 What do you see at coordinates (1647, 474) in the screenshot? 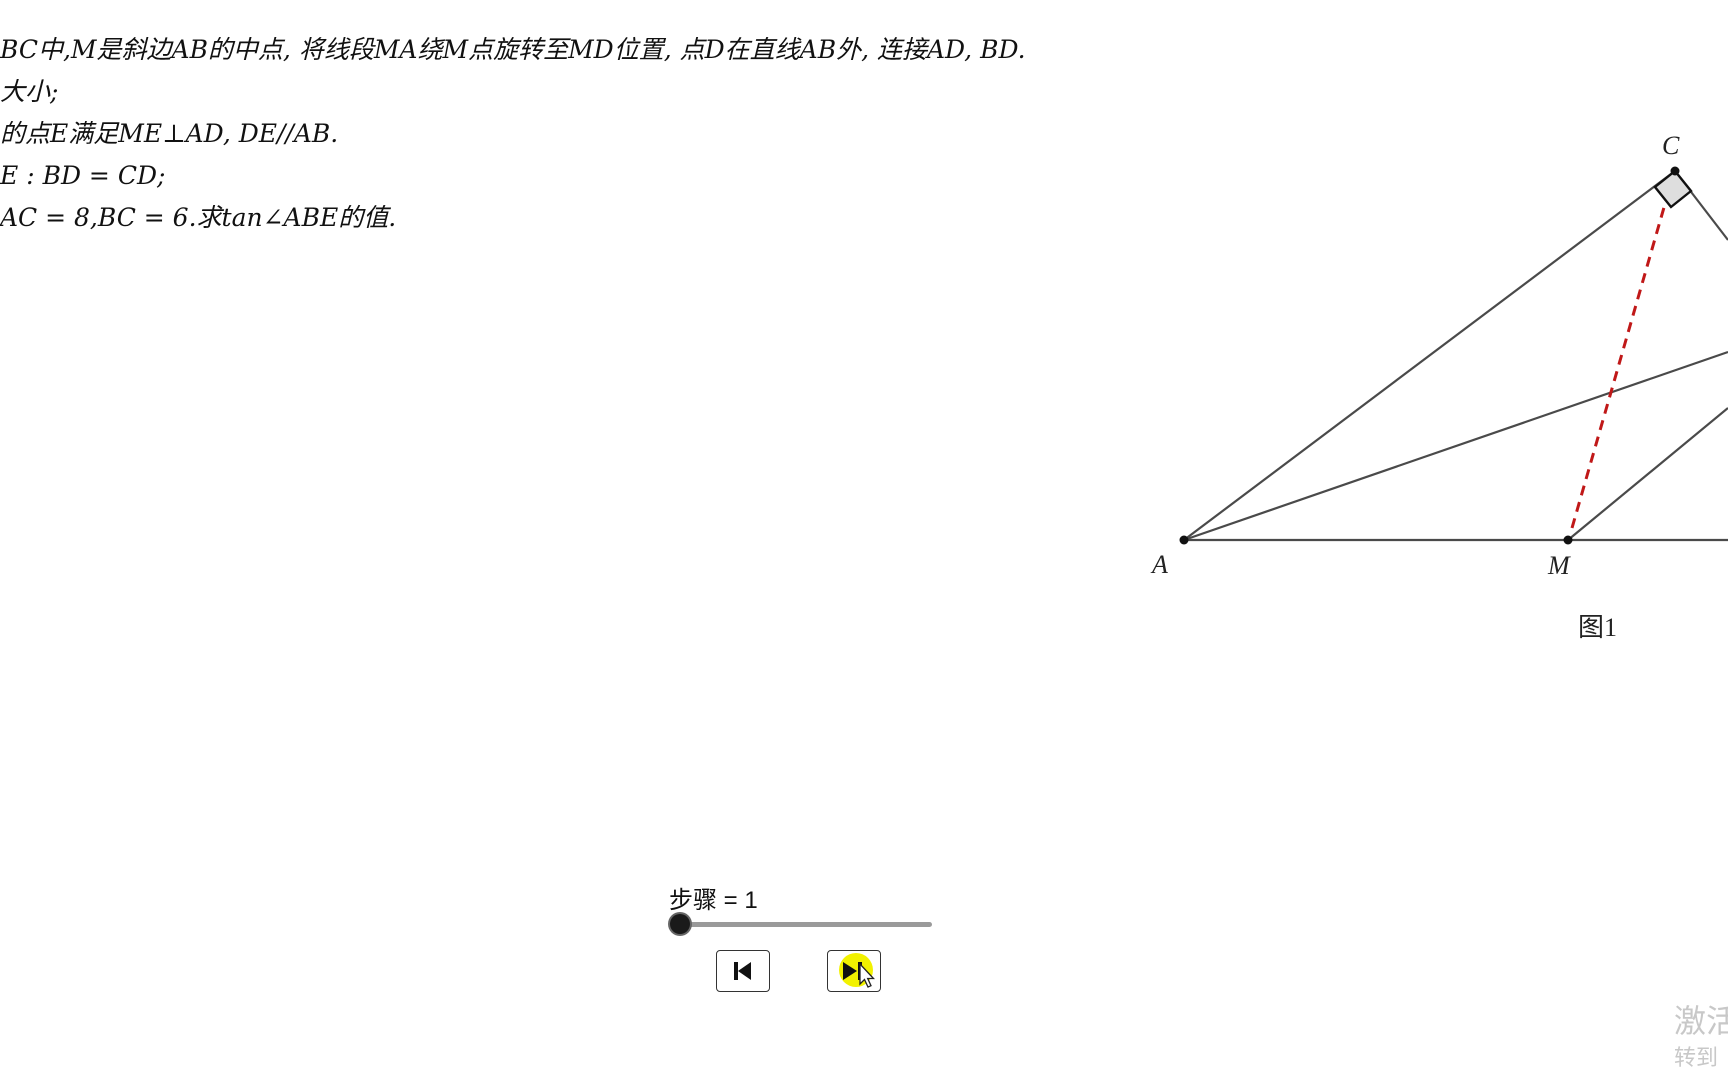
I see `segment-md` at bounding box center [1647, 474].